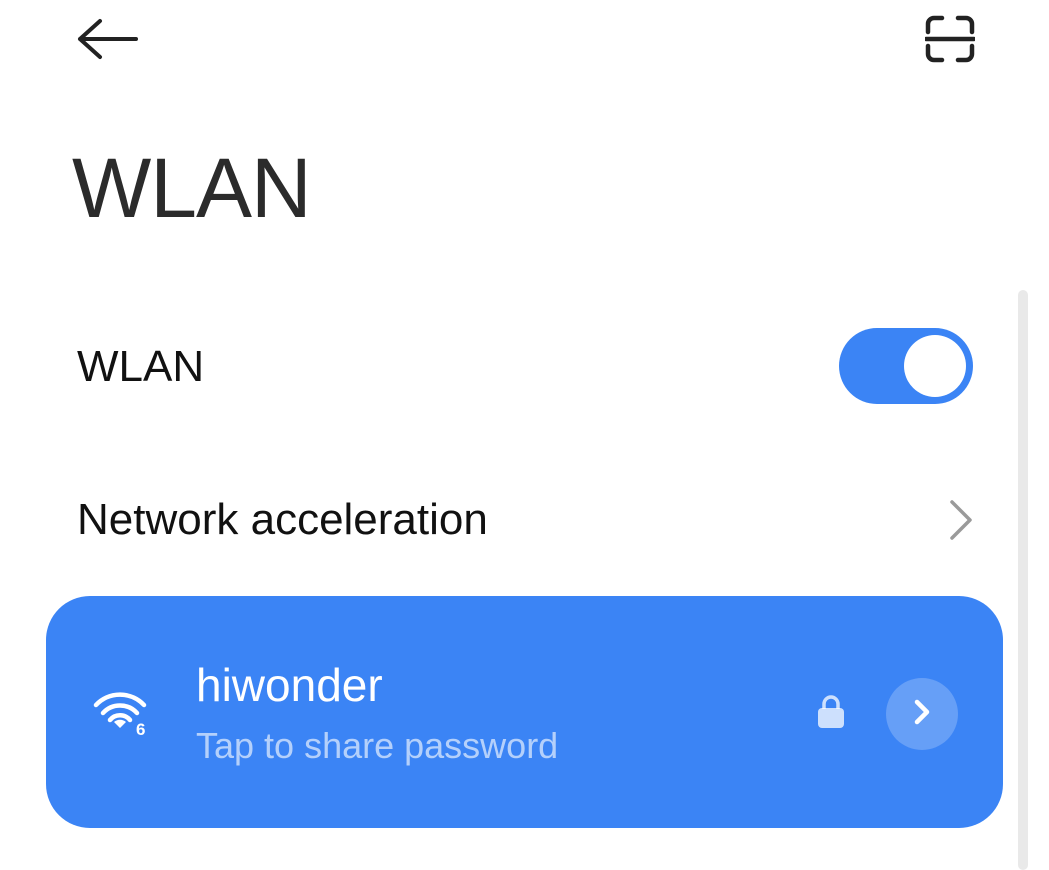  I want to click on page-title: WLAN, so click(192, 188).